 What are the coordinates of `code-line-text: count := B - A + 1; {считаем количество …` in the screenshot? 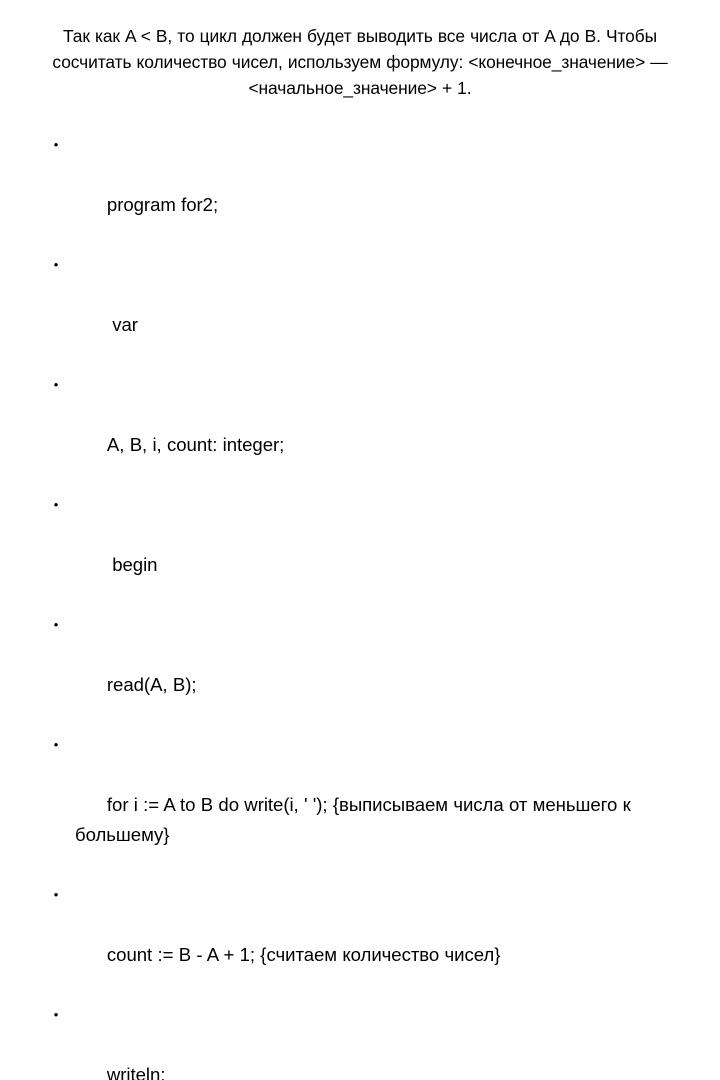 It's located at (303, 954).